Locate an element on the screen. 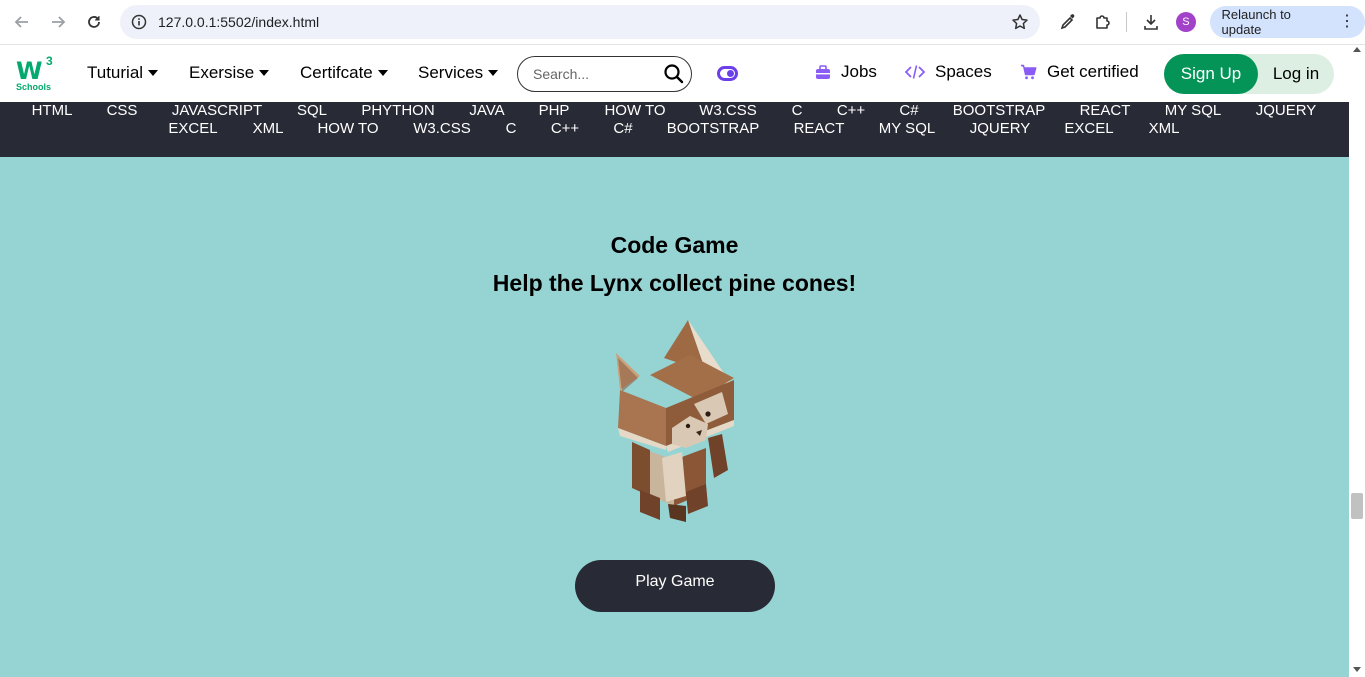 The height and width of the screenshot is (677, 1365). relaunch-label: Relaunch to update is located at coordinates (1256, 22).